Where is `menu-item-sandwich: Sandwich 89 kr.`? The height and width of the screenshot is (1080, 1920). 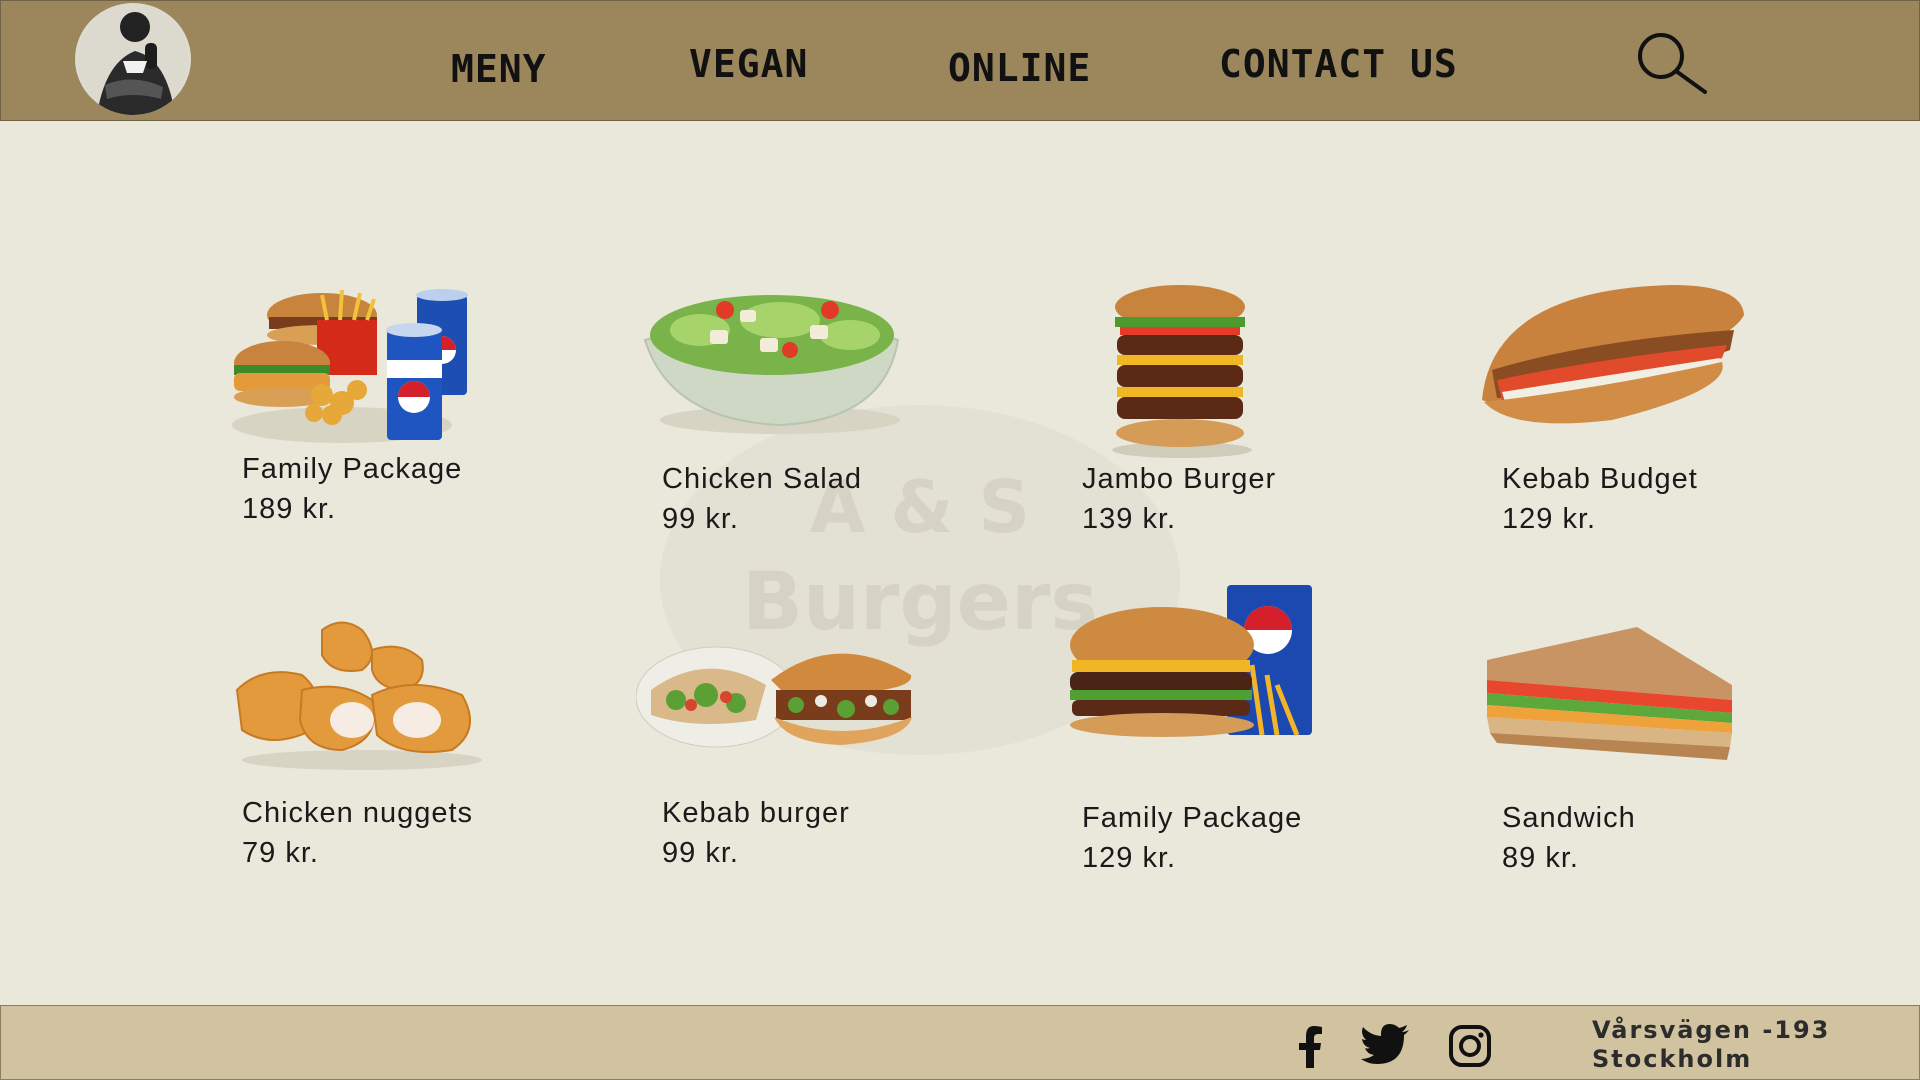
menu-item-sandwich: Sandwich 89 kr. is located at coordinates (1642, 775).